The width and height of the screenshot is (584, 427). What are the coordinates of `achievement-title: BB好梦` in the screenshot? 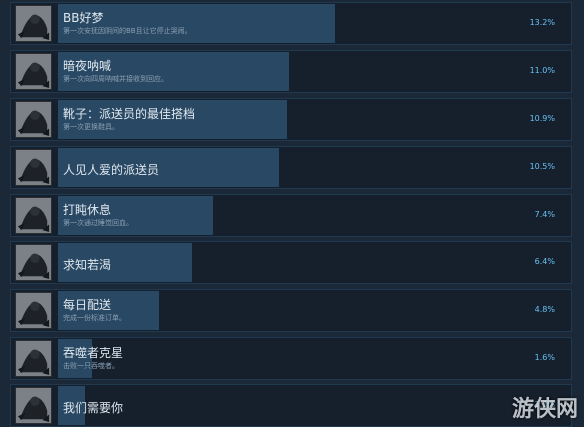 It's located at (83, 18).